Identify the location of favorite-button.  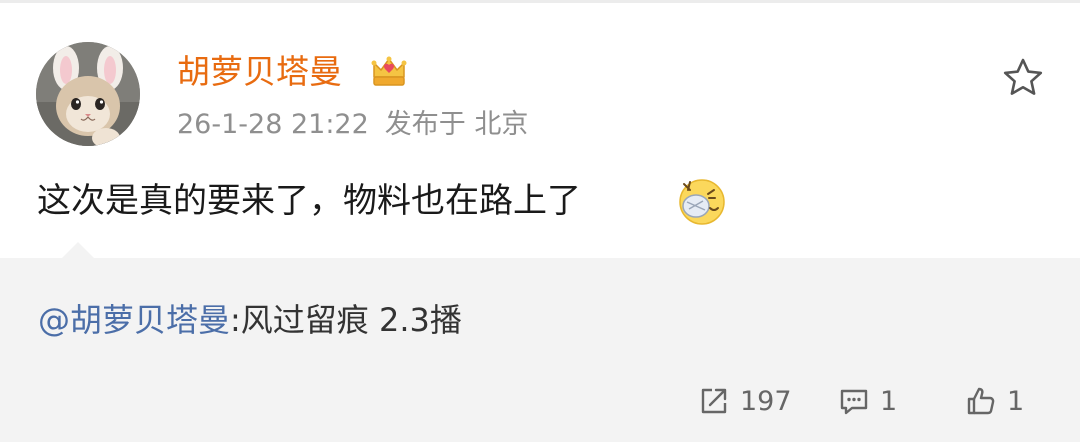
(1023, 78).